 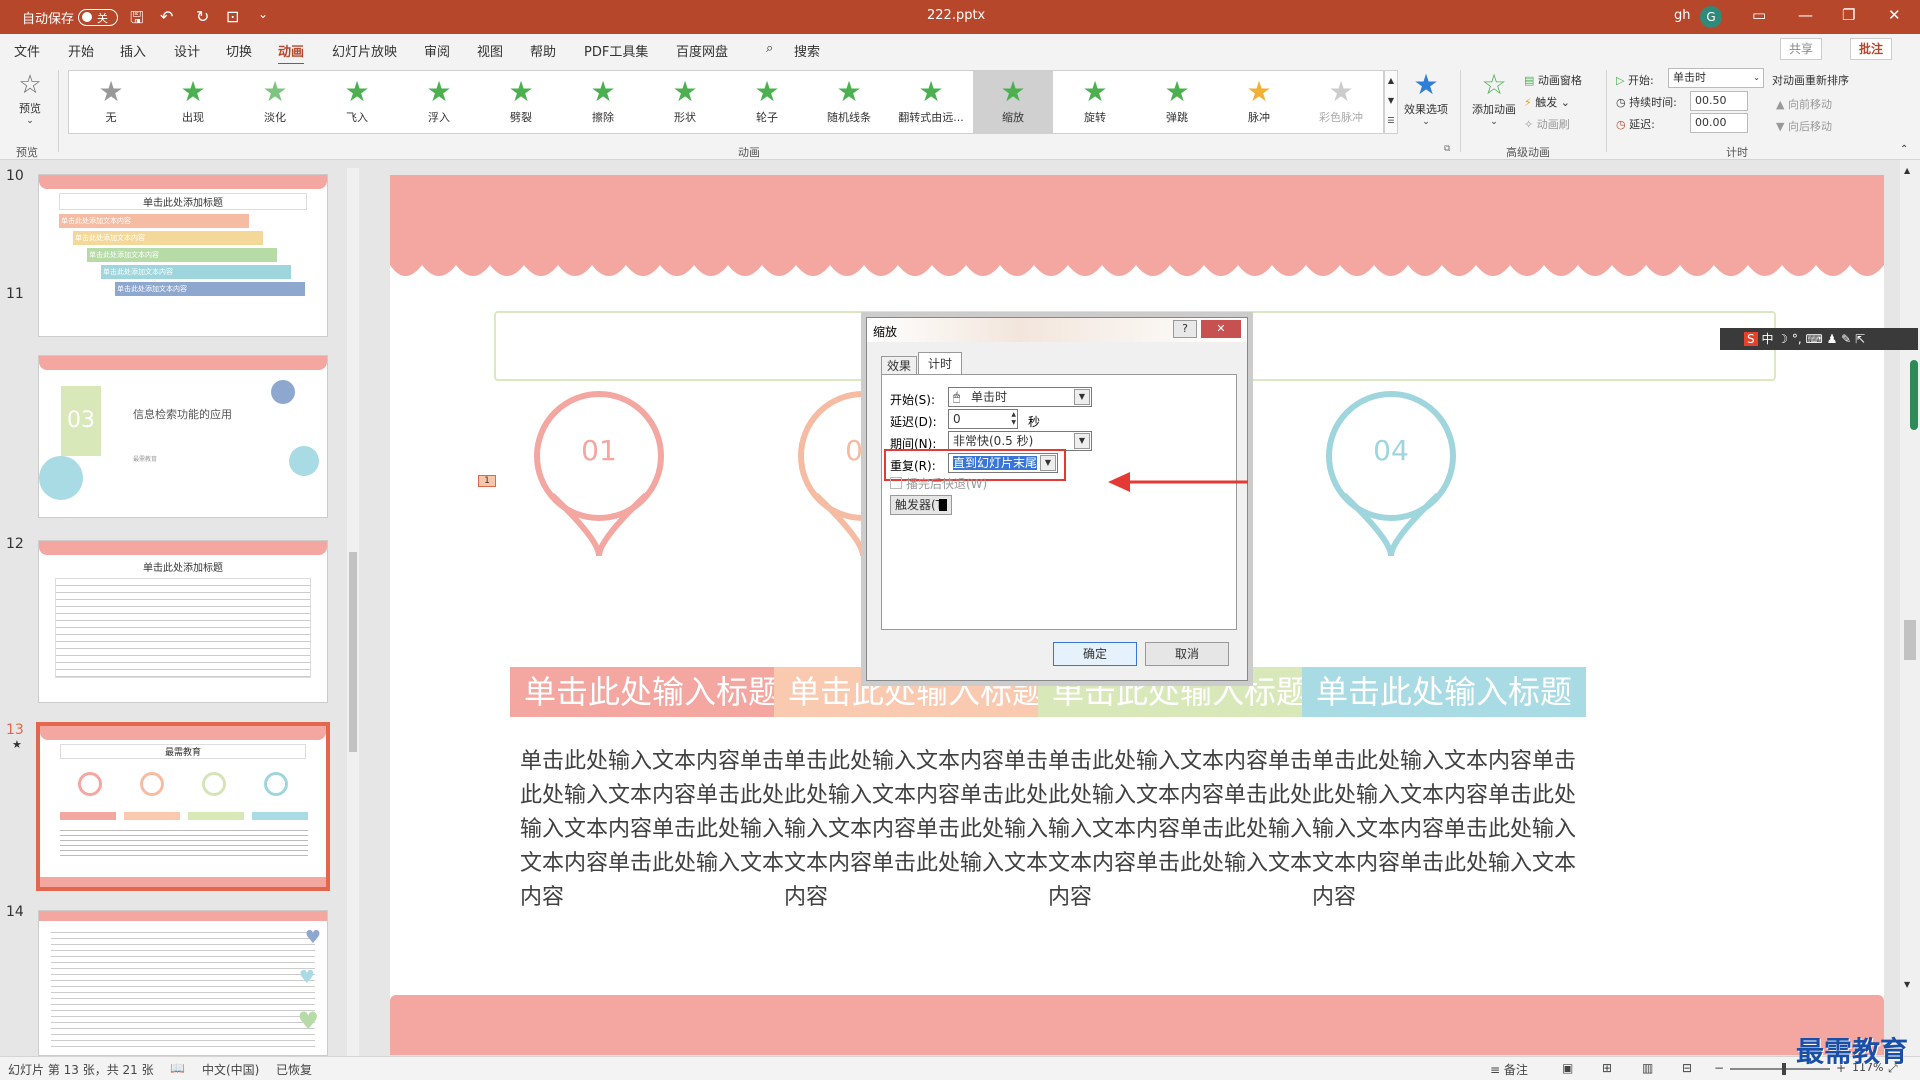 What do you see at coordinates (232, 16) in the screenshot?
I see `present-icon: ⊡` at bounding box center [232, 16].